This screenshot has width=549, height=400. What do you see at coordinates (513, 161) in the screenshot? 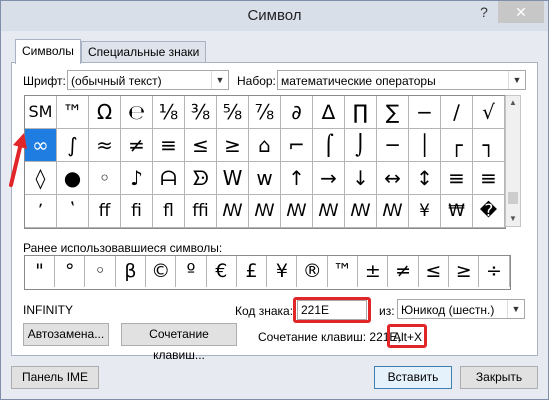
I see `grid-scrollbar: ▲ ▼` at bounding box center [513, 161].